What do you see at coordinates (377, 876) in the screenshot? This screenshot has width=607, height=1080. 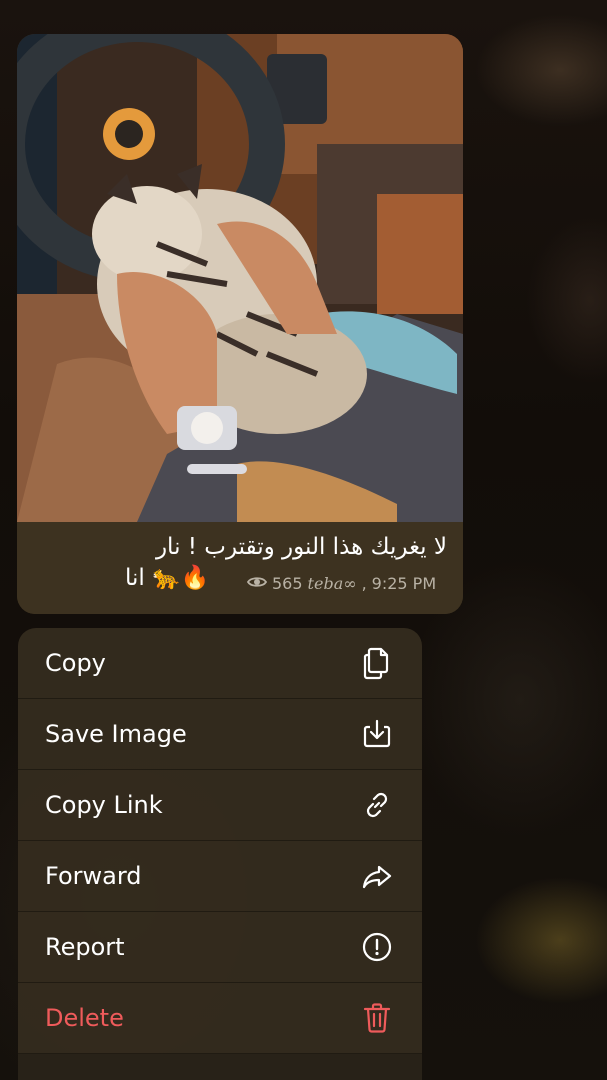 I see `forward-icon` at bounding box center [377, 876].